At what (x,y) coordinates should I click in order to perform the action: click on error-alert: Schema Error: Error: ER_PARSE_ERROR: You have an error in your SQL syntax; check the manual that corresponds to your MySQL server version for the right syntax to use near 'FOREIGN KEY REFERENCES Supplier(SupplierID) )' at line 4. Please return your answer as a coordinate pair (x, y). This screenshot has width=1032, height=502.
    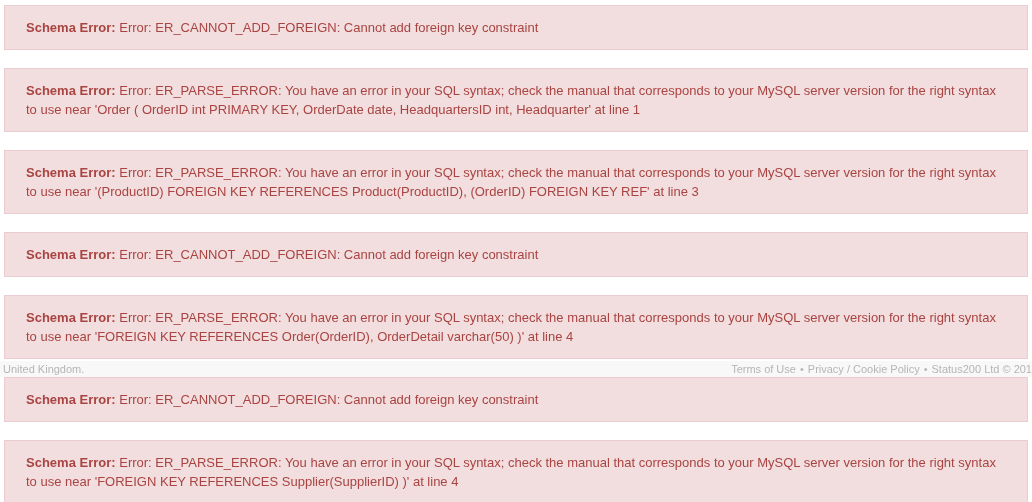
    Looking at the image, I should click on (516, 471).